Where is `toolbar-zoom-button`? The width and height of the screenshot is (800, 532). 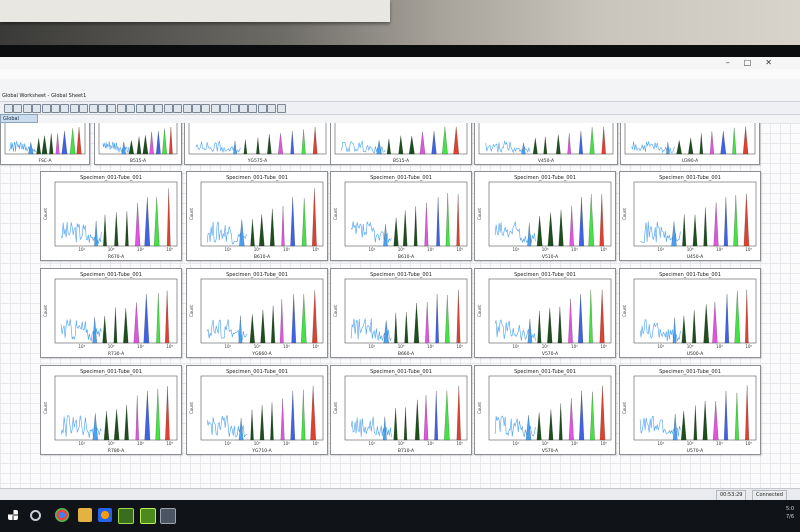
toolbar-zoom-button is located at coordinates (93, 108).